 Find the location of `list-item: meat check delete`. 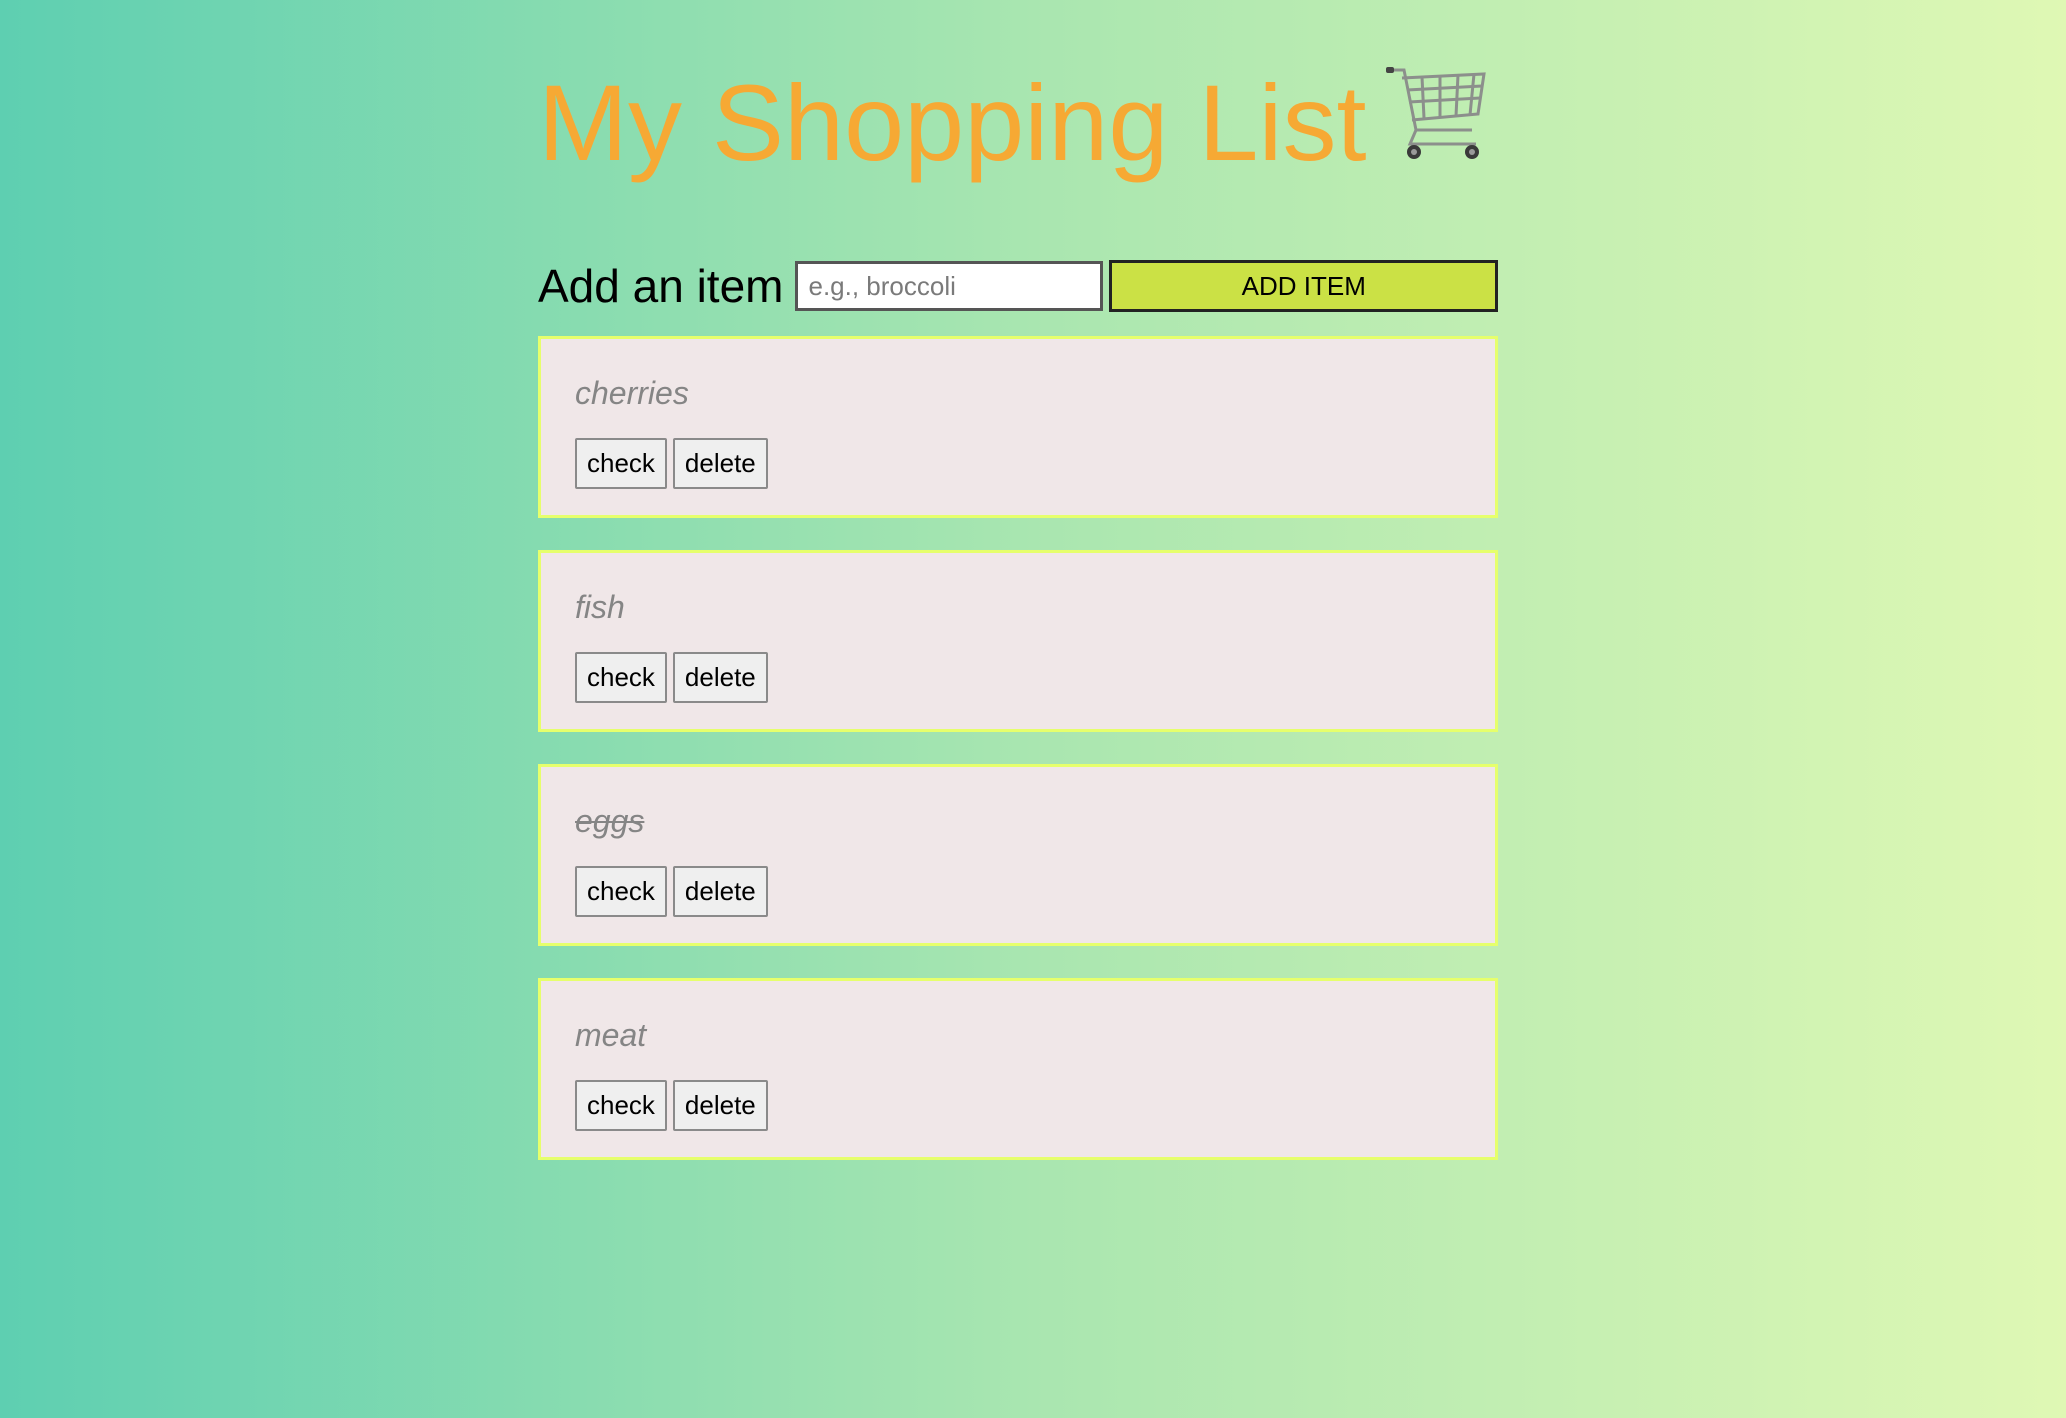

list-item: meat check delete is located at coordinates (1018, 1069).